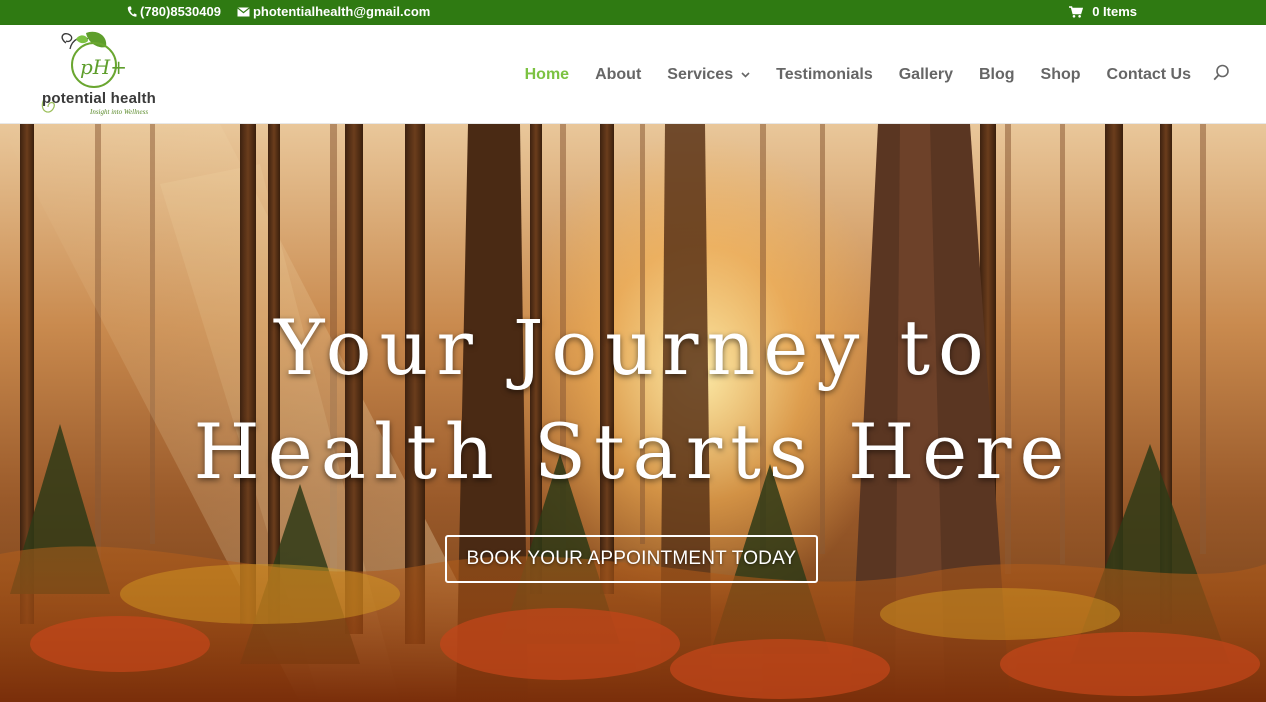  What do you see at coordinates (119, 112) in the screenshot?
I see `logo-tagline: Insight into Wellness` at bounding box center [119, 112].